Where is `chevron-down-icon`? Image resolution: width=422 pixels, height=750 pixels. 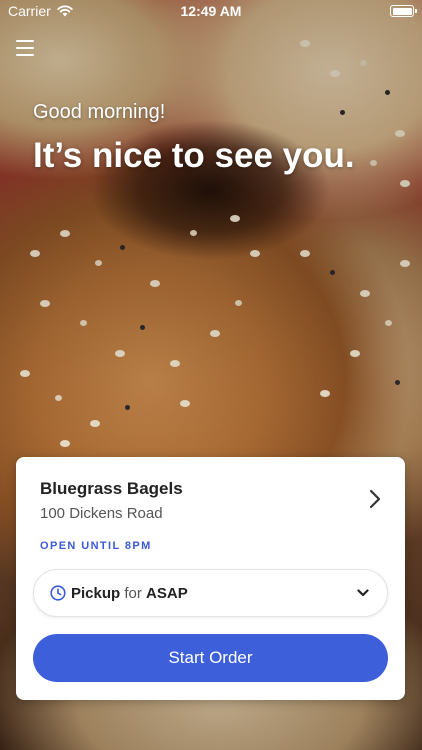 chevron-down-icon is located at coordinates (363, 593).